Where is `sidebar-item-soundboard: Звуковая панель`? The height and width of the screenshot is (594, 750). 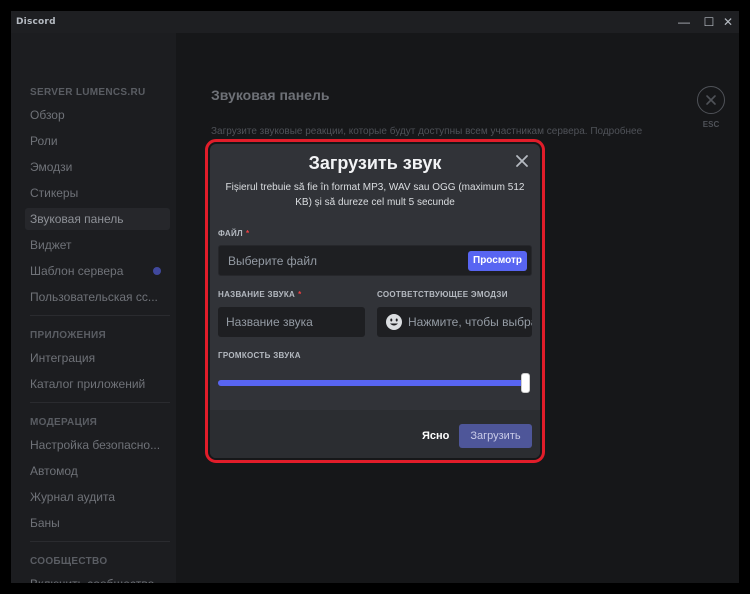
sidebar-item-soundboard: Звуковая панель is located at coordinates (97, 219).